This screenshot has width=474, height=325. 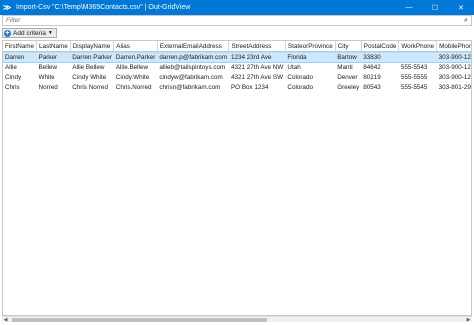 What do you see at coordinates (135, 57) in the screenshot?
I see `table-cell: Darren.Parker` at bounding box center [135, 57].